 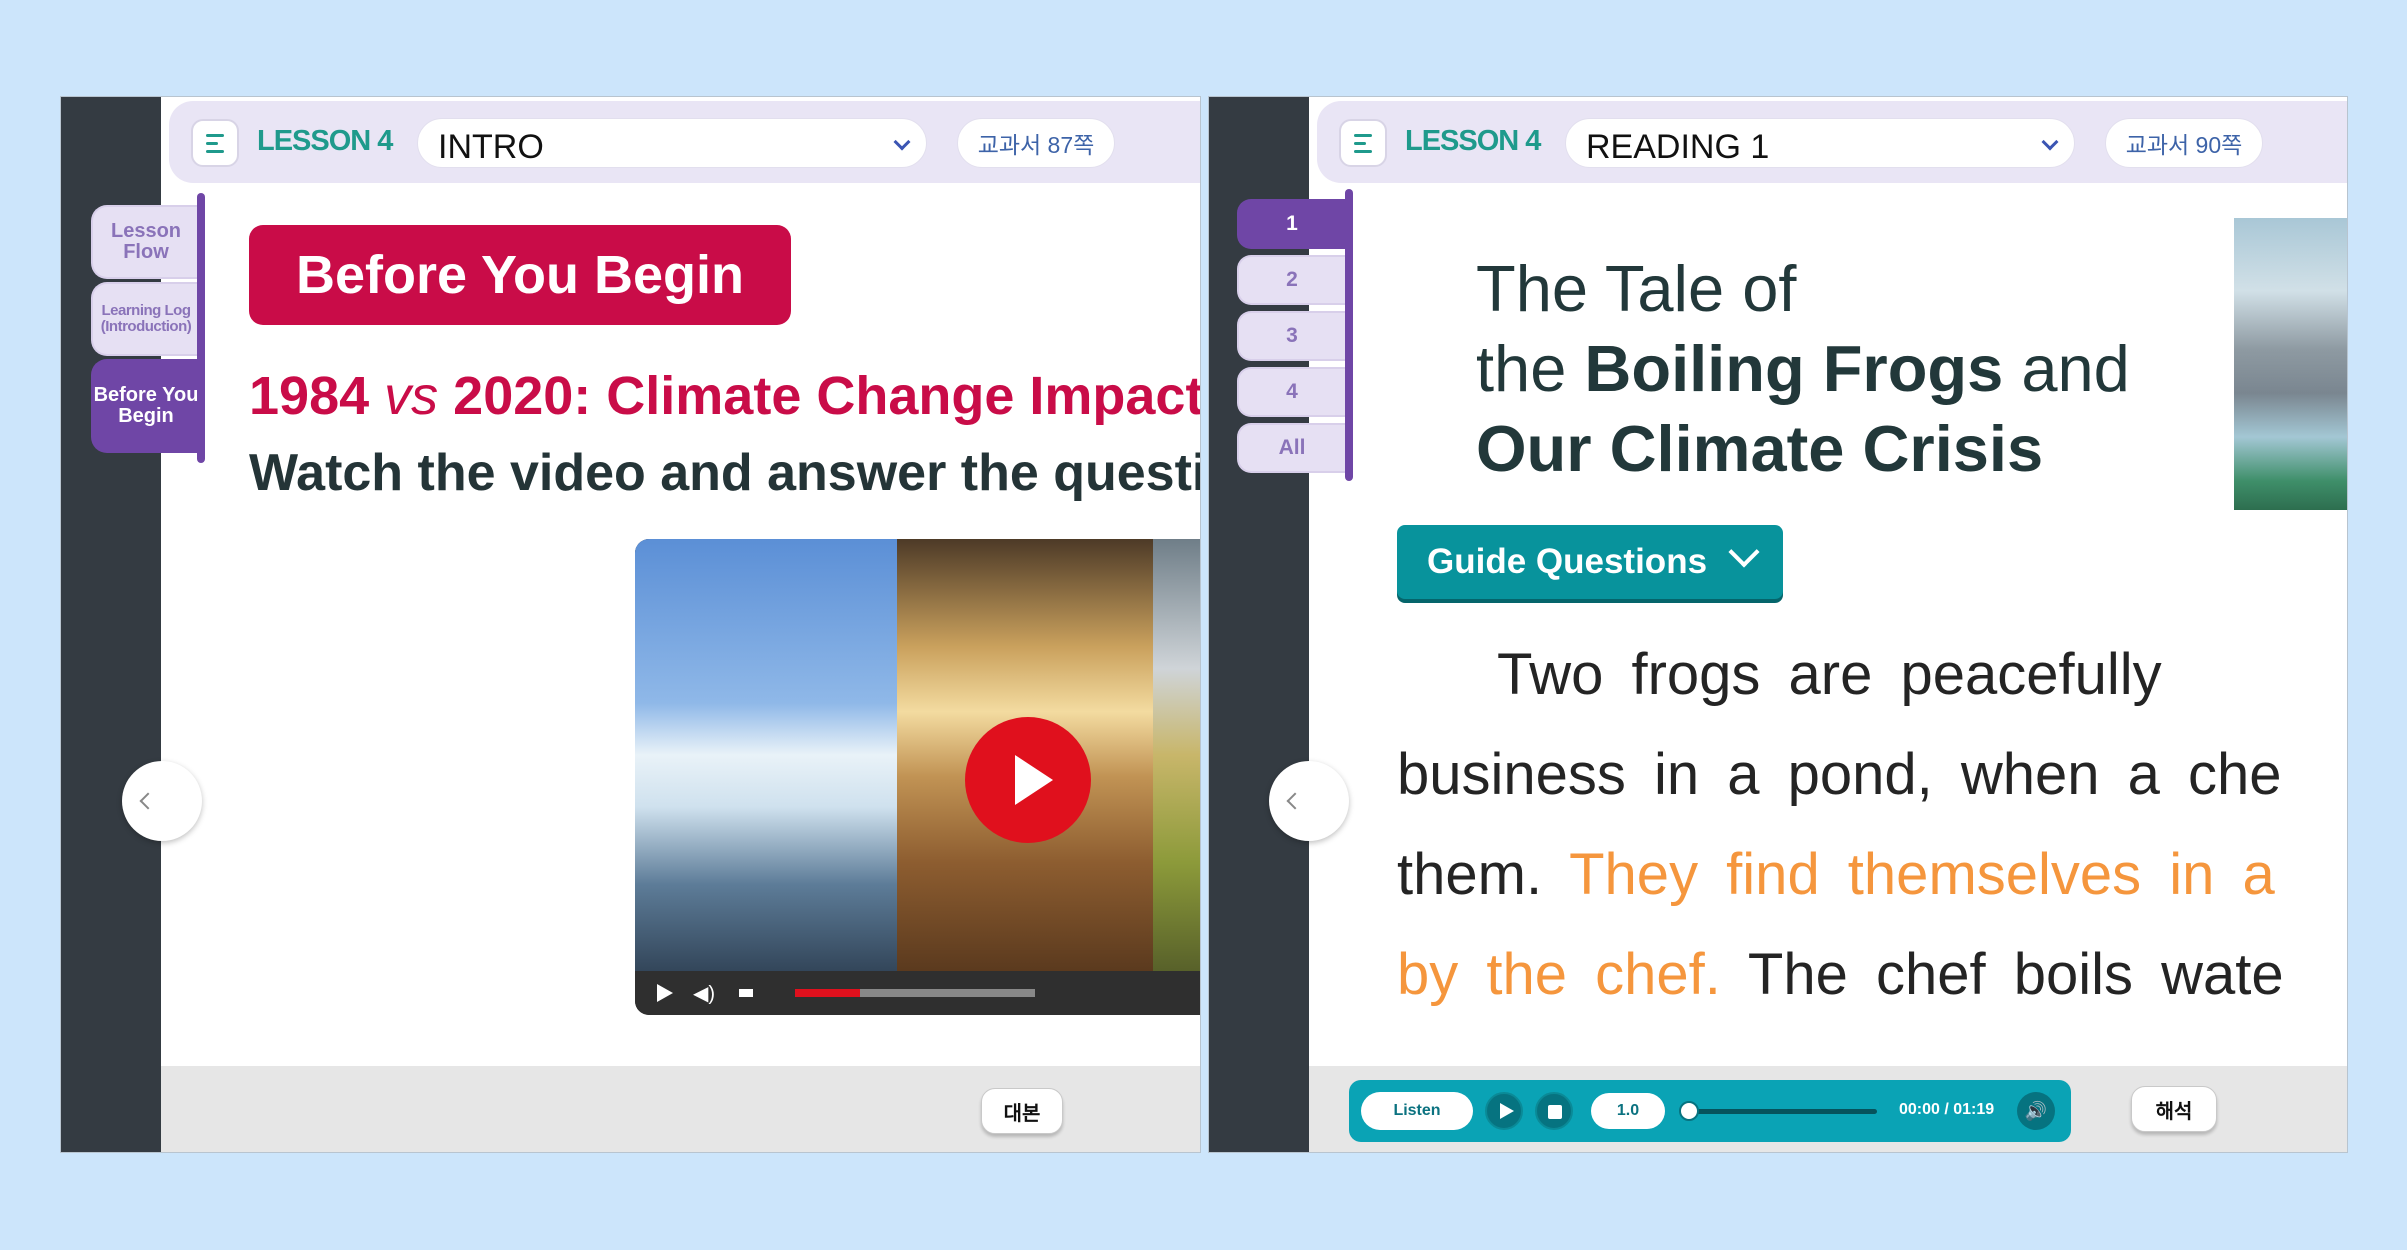 What do you see at coordinates (704, 993) in the screenshot?
I see `volume-icon: ◀)` at bounding box center [704, 993].